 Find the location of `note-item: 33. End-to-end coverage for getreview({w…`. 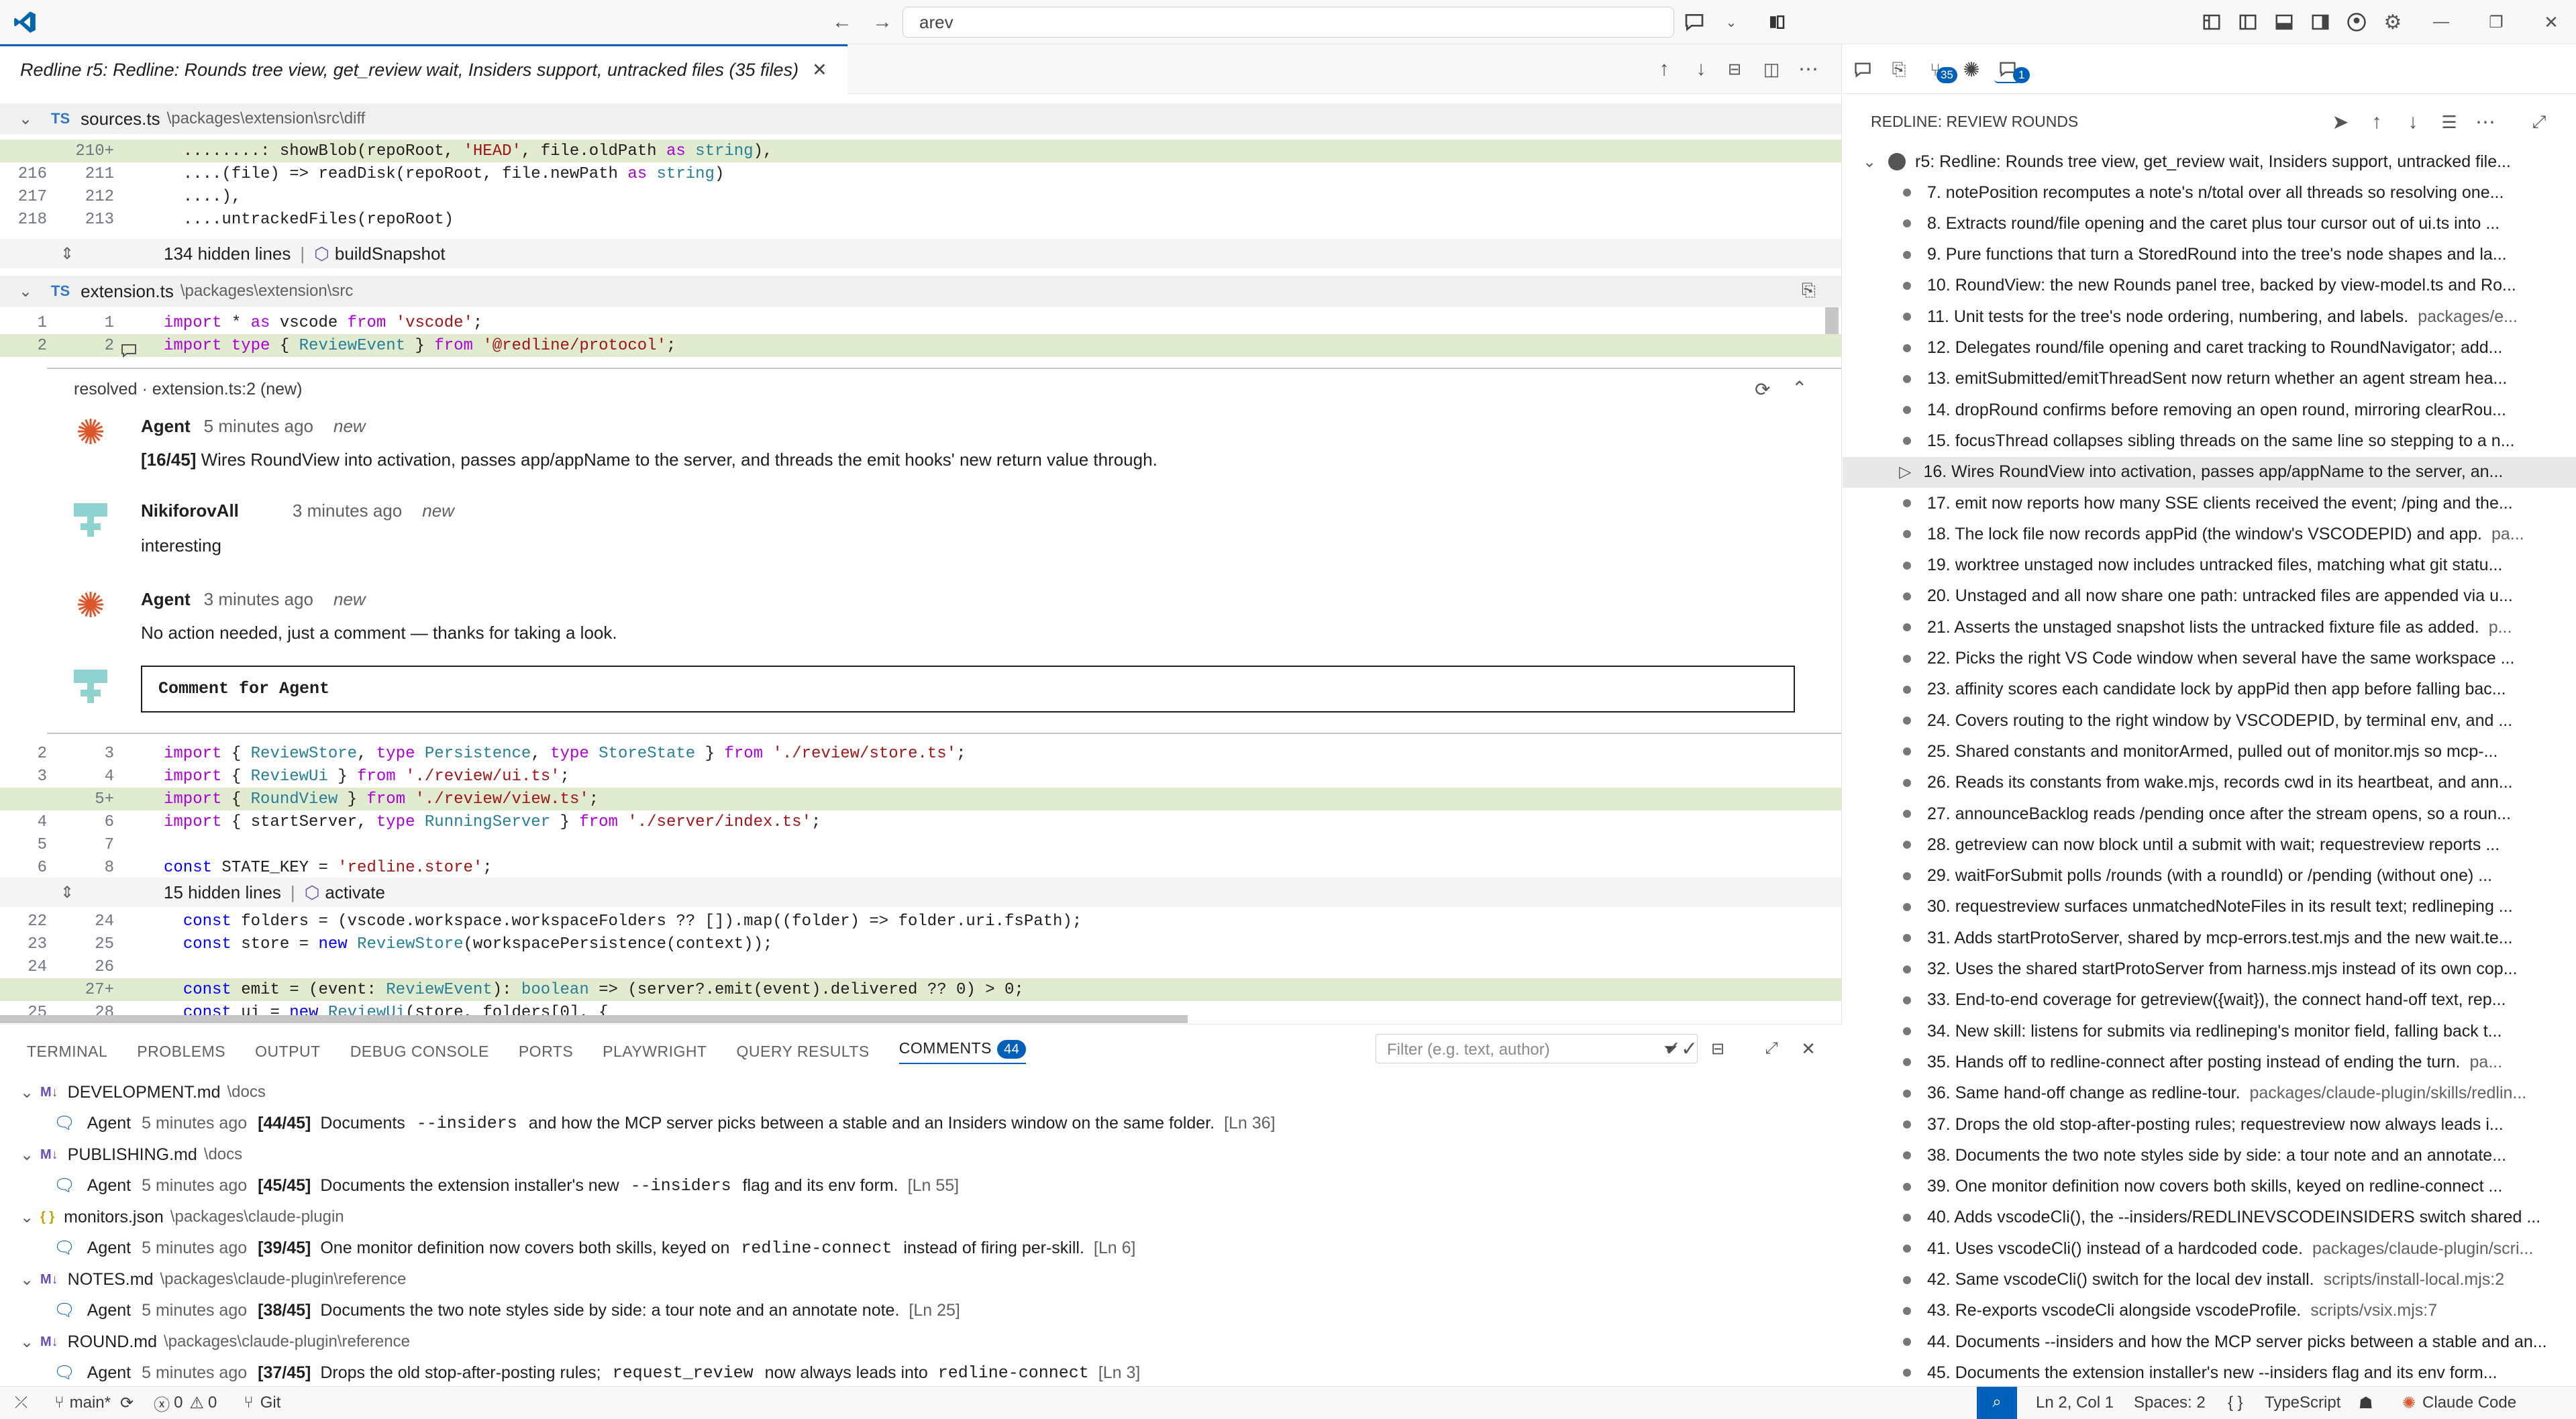

note-item: 33. End-to-end coverage for getreview({w… is located at coordinates (2209, 1000).